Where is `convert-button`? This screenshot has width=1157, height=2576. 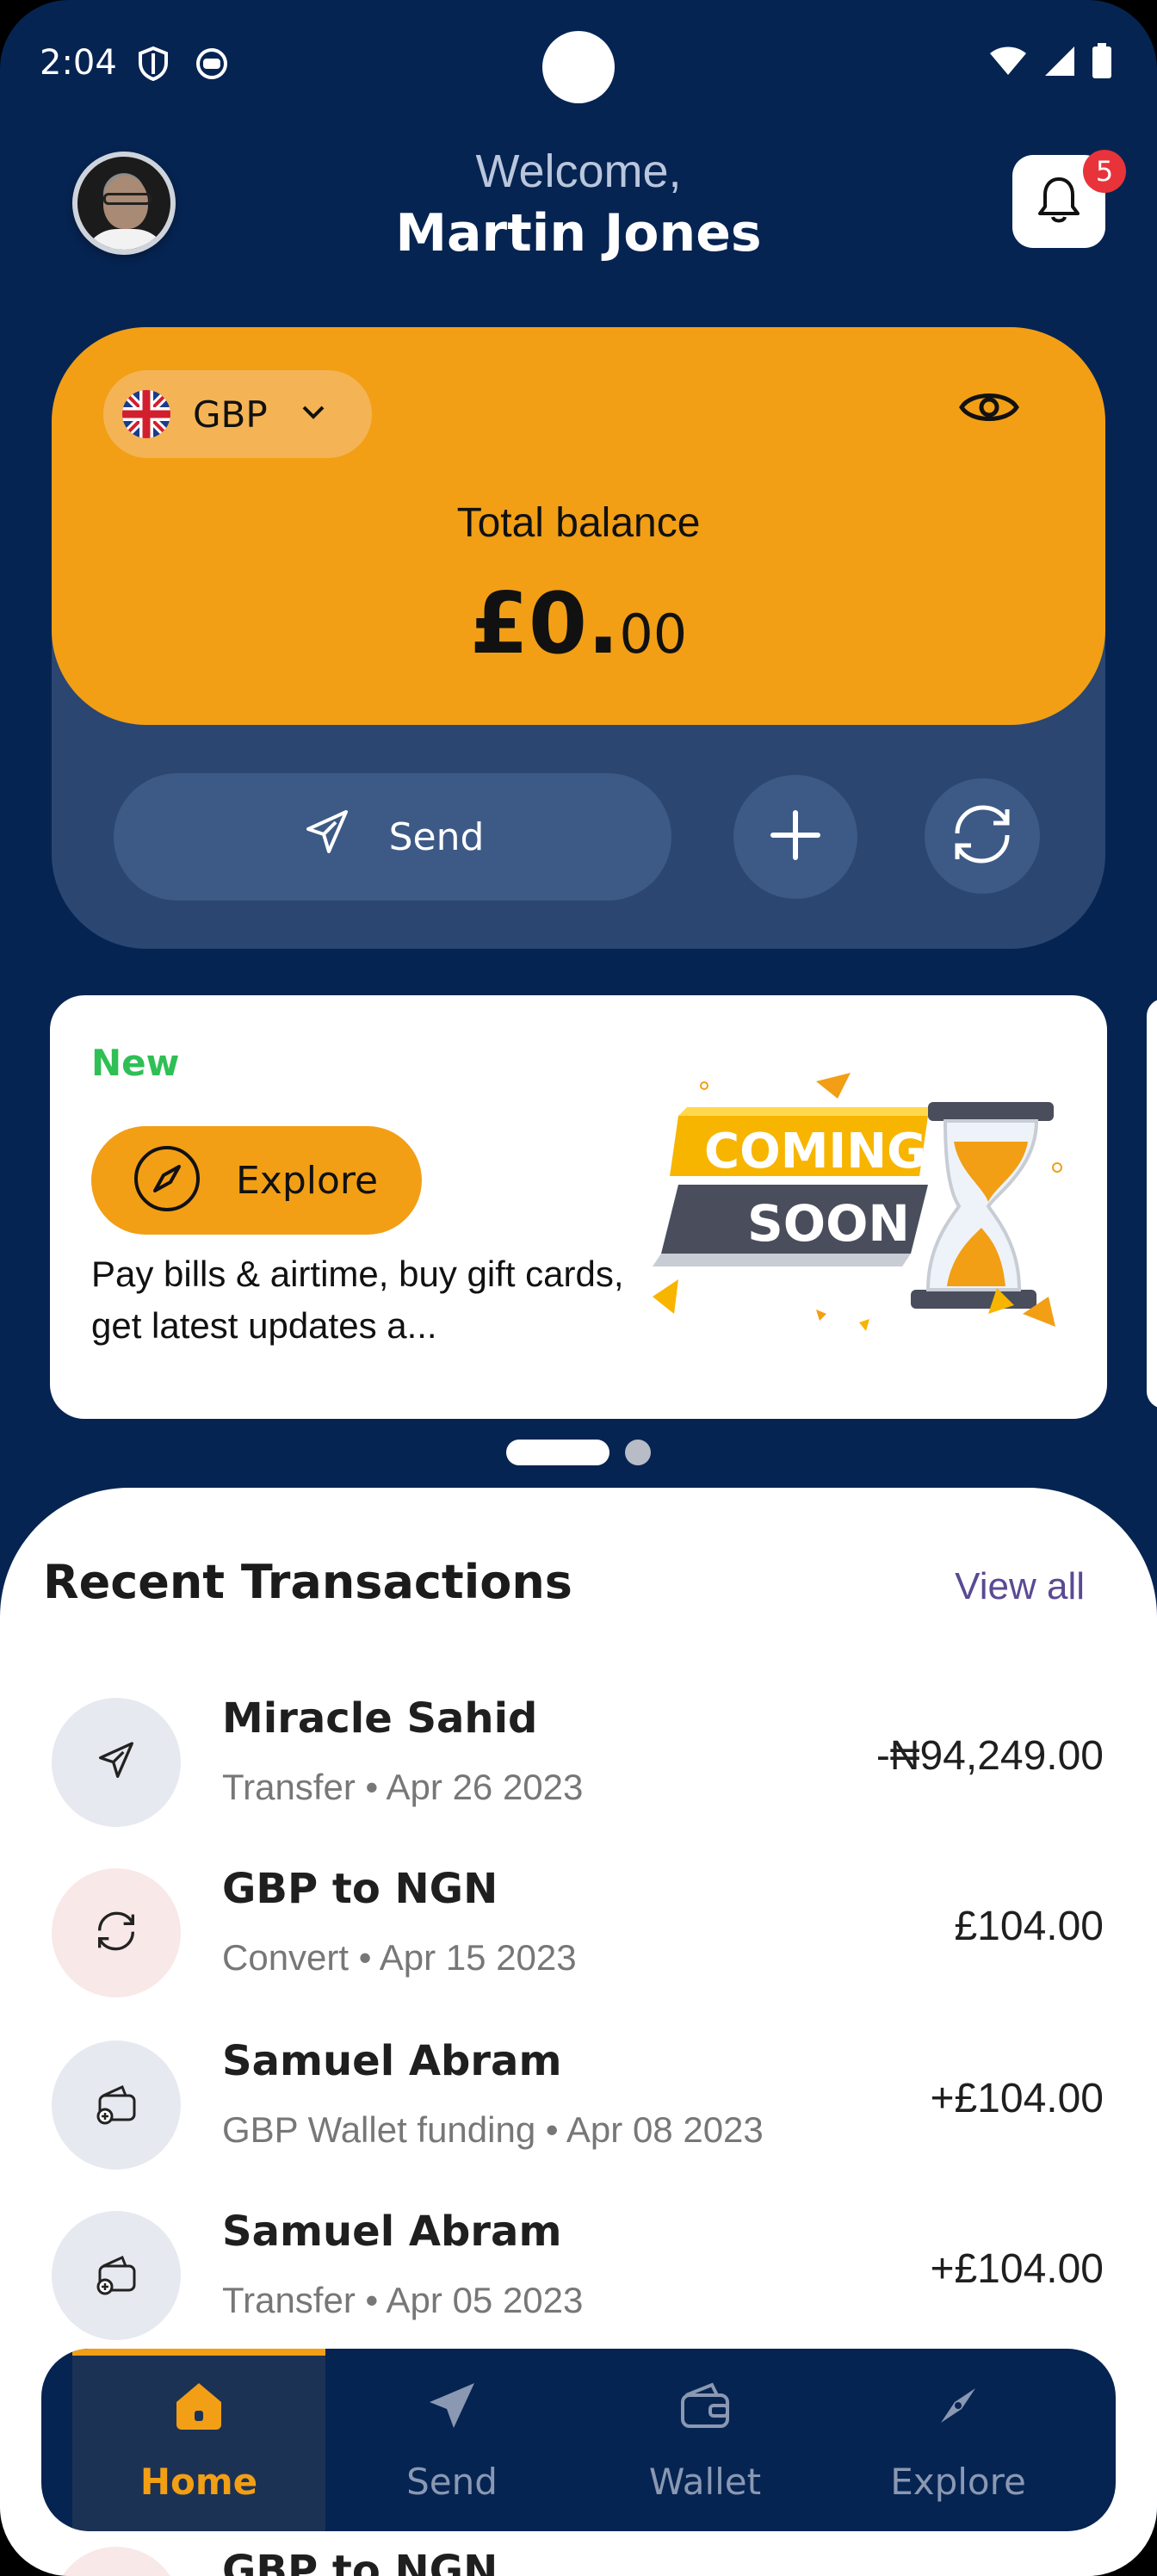 convert-button is located at coordinates (982, 836).